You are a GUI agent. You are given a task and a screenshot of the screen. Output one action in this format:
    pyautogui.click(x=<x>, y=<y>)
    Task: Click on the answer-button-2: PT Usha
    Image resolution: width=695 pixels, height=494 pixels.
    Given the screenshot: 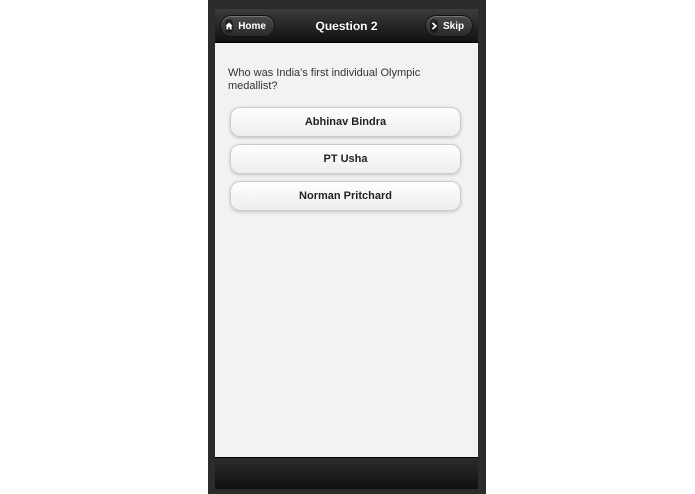 What is the action you would take?
    pyautogui.click(x=345, y=159)
    